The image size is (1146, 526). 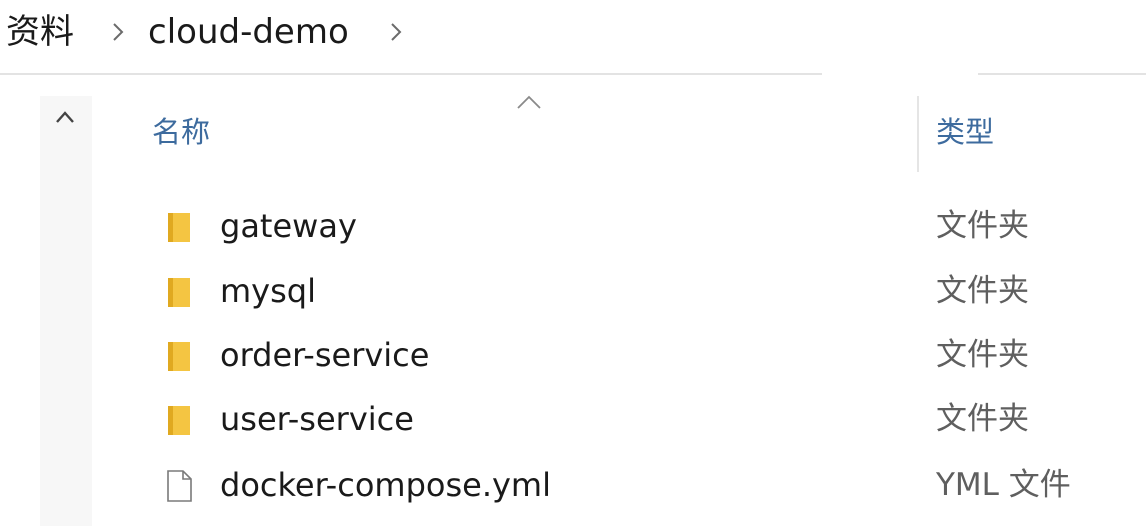 I want to click on file-type: YML 文件, so click(x=1003, y=485).